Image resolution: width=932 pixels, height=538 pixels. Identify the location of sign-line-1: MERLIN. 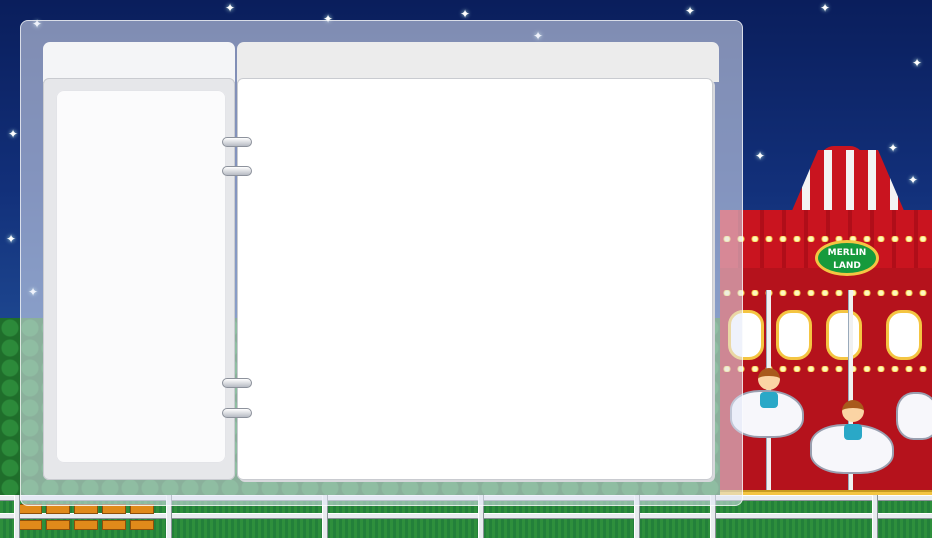
(847, 253).